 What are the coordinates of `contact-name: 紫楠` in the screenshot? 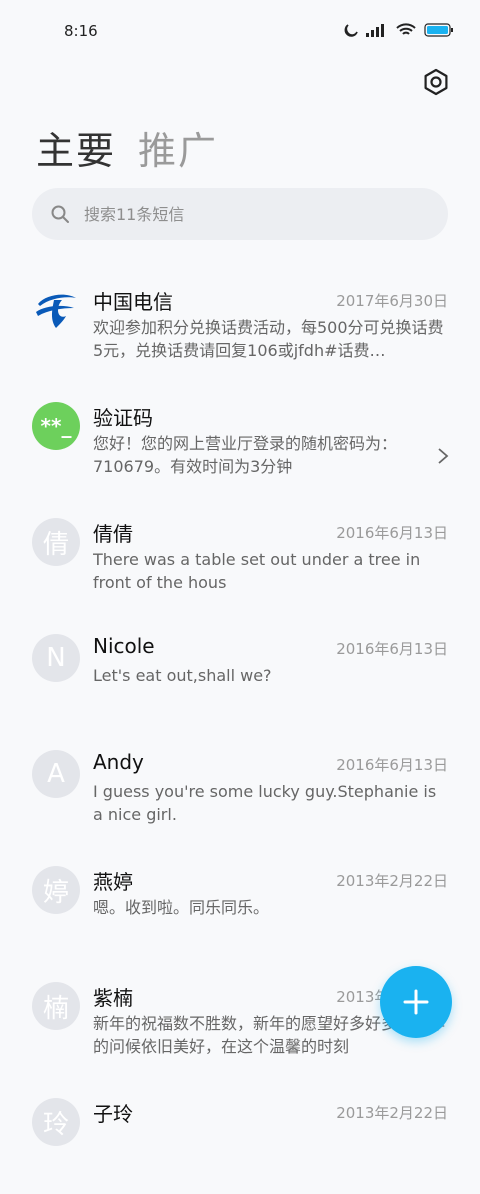 It's located at (113, 998).